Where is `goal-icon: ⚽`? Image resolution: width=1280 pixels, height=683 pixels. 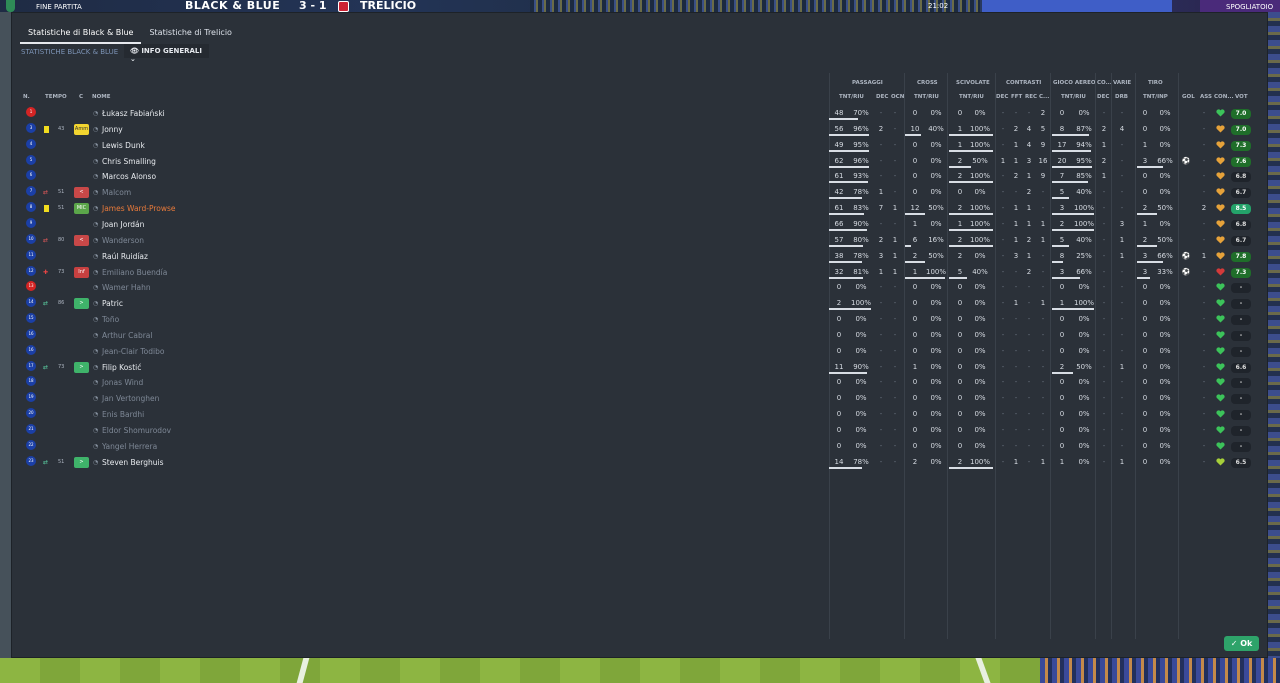 goal-icon: ⚽ is located at coordinates (1186, 255).